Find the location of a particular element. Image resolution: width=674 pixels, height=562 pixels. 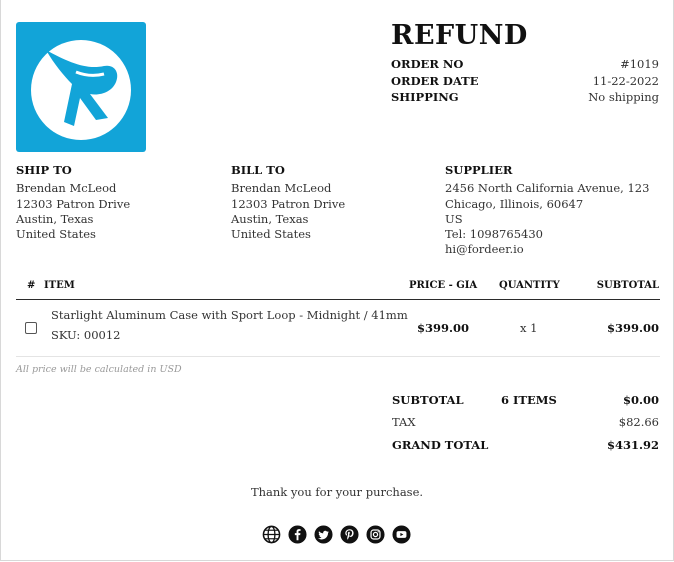

col-header-subtotal: SUBTOTAL is located at coordinates (627, 285).